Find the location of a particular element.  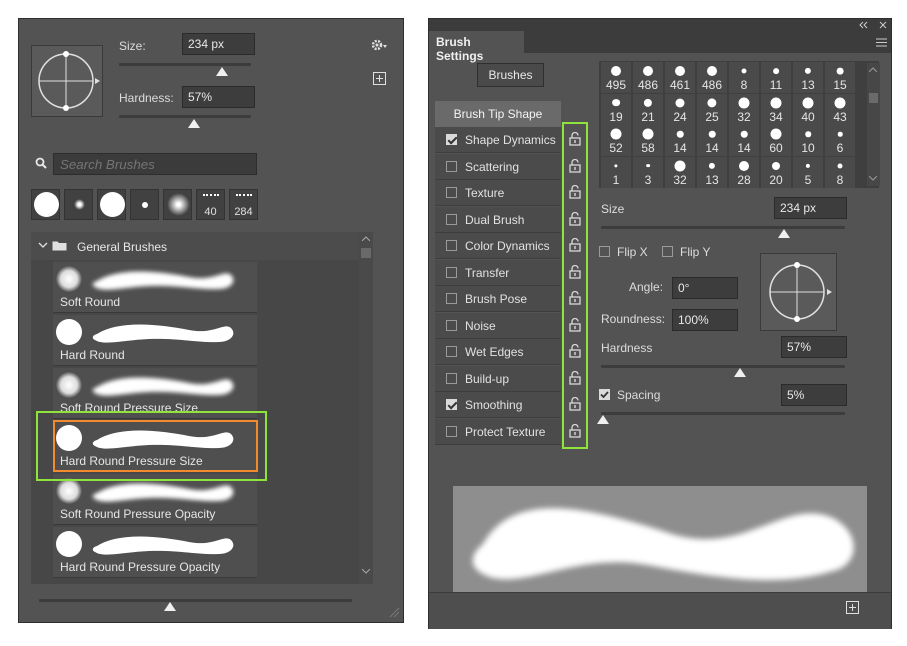

preview-size-slider-thumb is located at coordinates (170, 606).